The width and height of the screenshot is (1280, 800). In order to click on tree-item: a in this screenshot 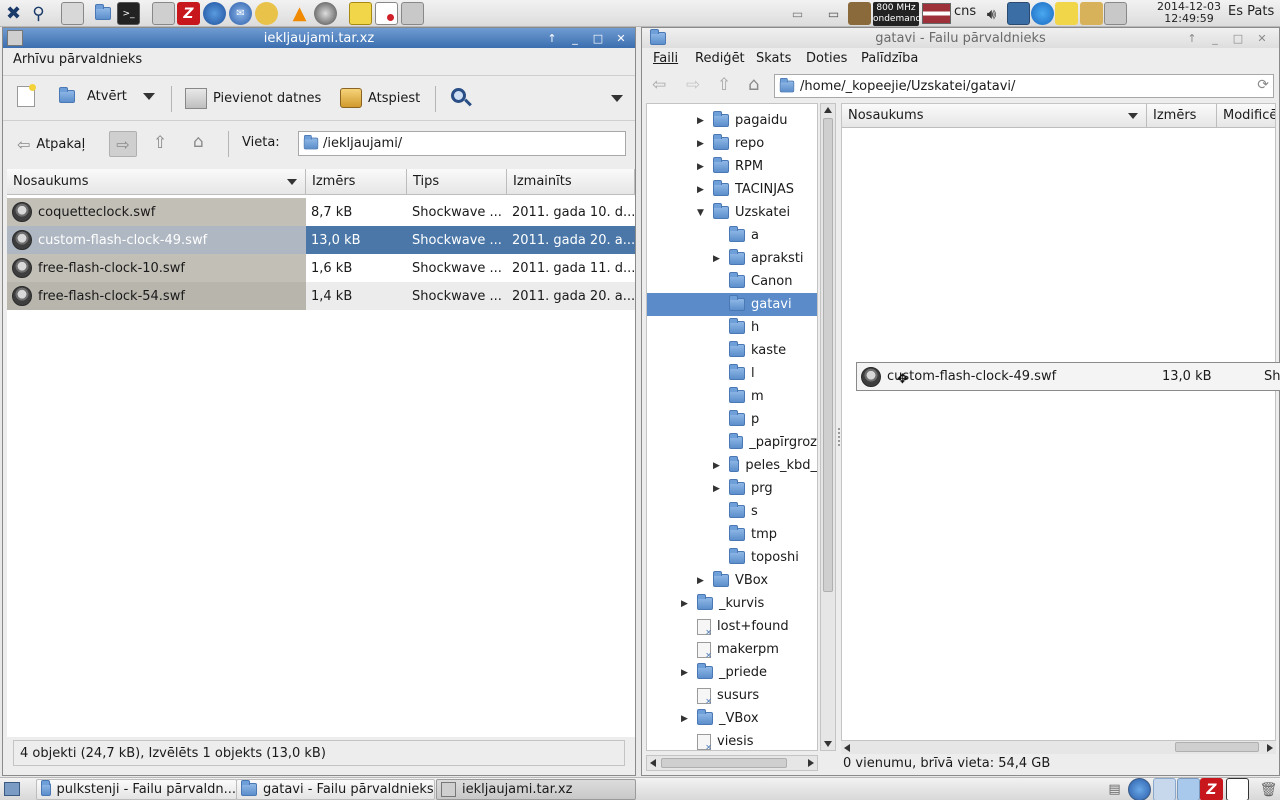, I will do `click(732, 235)`.